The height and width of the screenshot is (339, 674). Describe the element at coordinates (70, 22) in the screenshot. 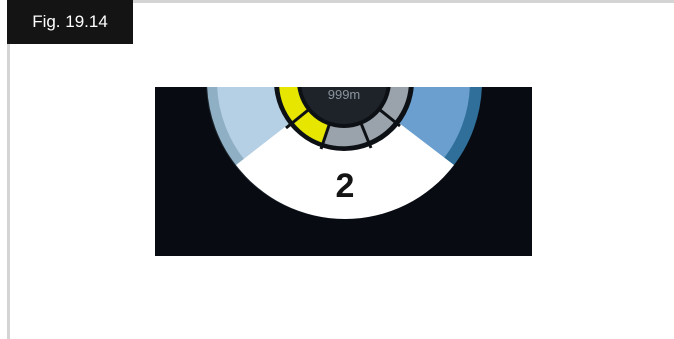

I see `figure-label: Fig. 19.14` at that location.